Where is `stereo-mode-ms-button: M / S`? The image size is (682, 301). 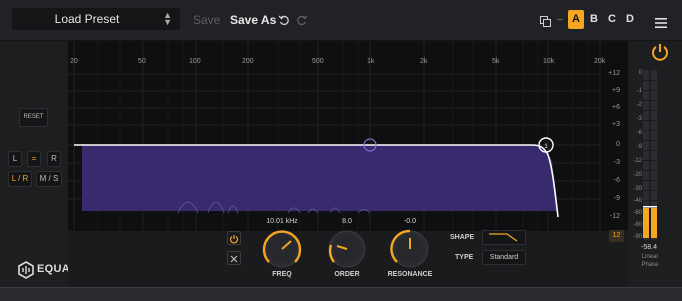 stereo-mode-ms-button: M / S is located at coordinates (49, 179).